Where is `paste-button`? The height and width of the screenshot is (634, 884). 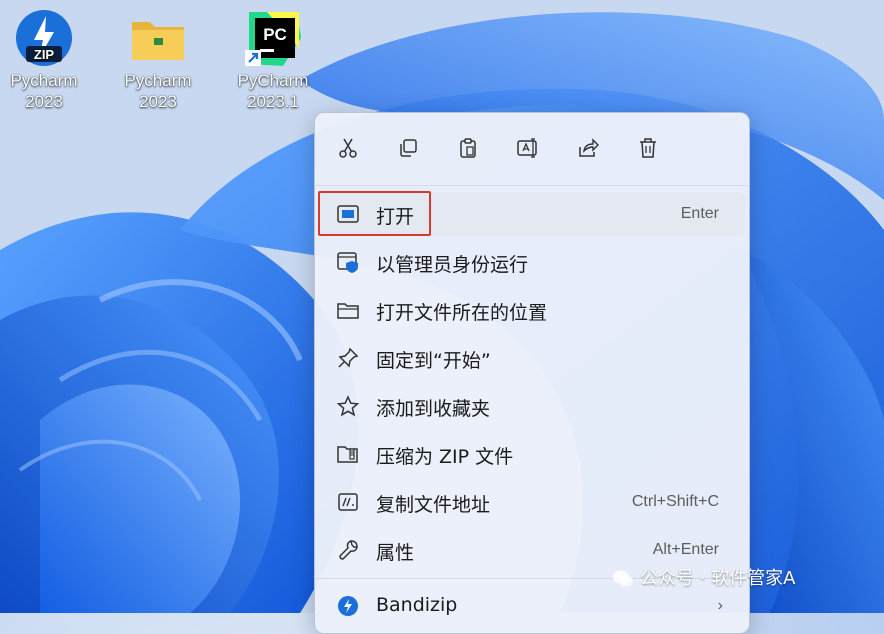 paste-button is located at coordinates (468, 148).